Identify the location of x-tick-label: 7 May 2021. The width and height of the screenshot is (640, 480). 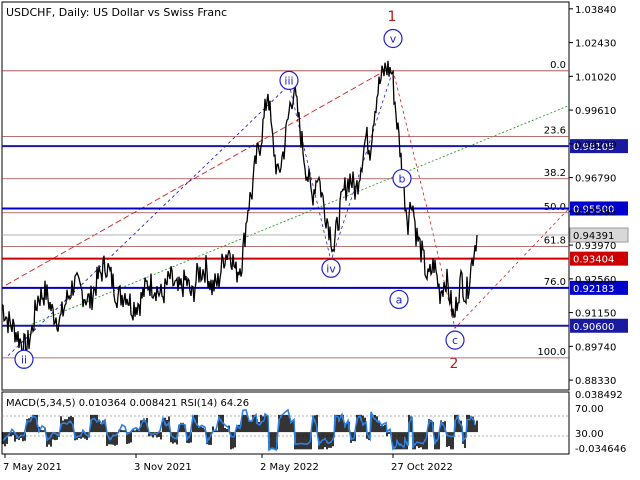
(32, 467).